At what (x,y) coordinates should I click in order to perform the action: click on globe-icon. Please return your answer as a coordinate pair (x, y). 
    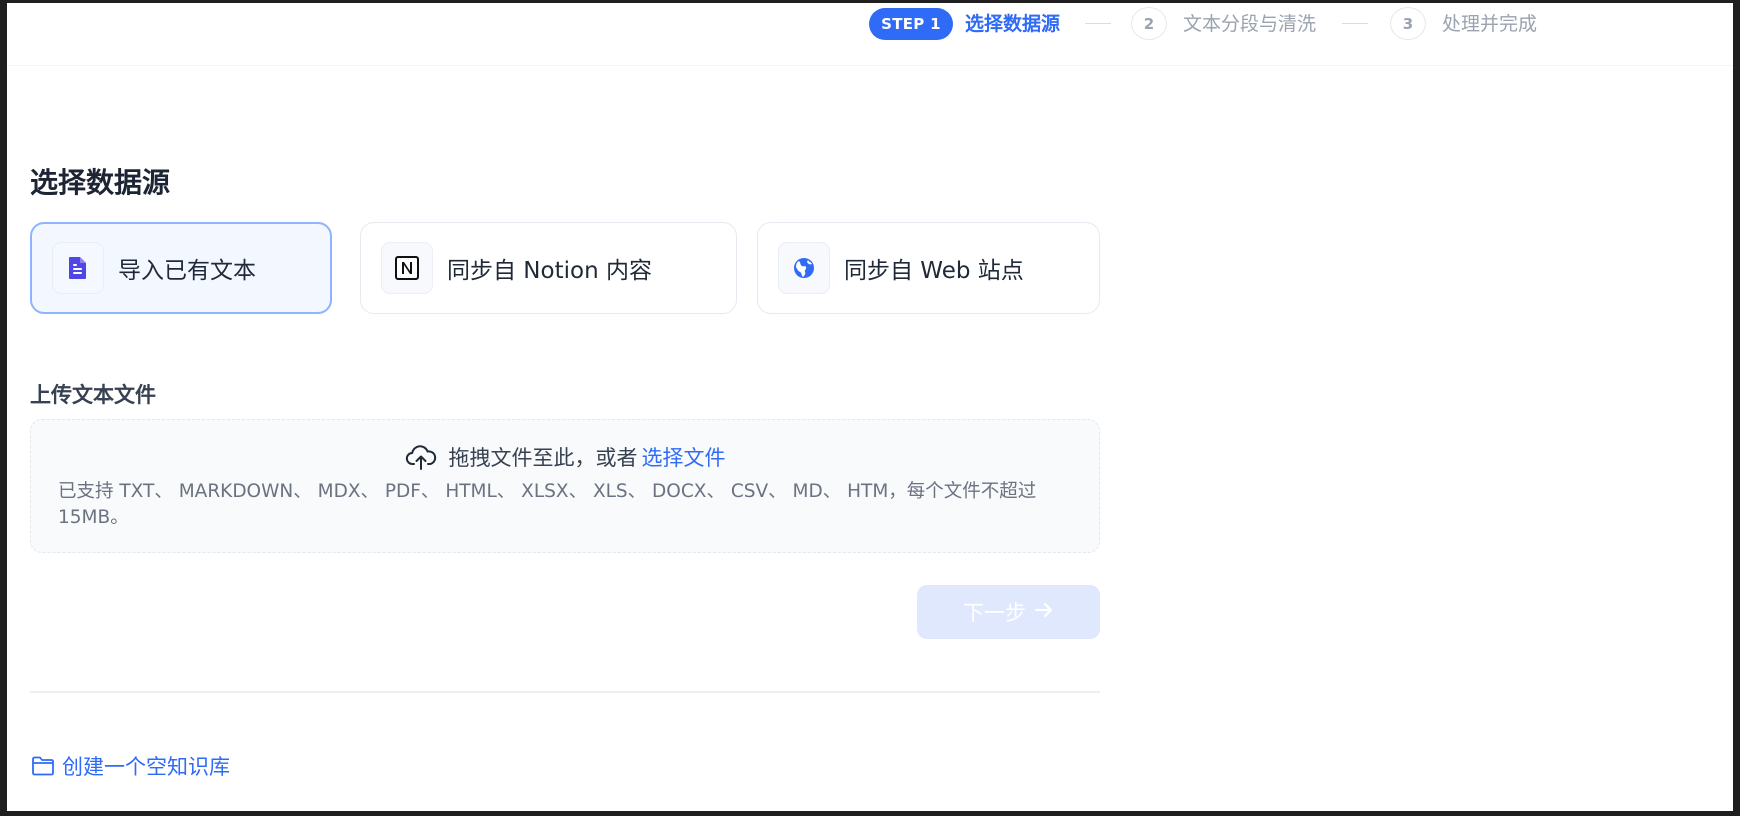
    Looking at the image, I should click on (804, 268).